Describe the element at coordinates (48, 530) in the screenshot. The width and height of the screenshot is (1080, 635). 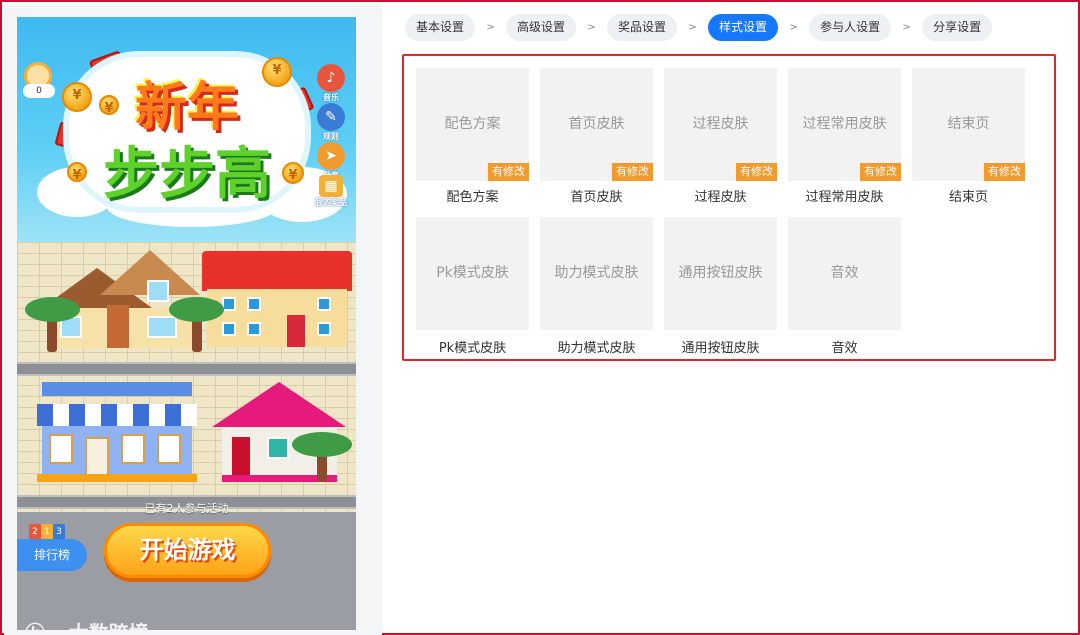
I see `podium-icon: 213` at that location.